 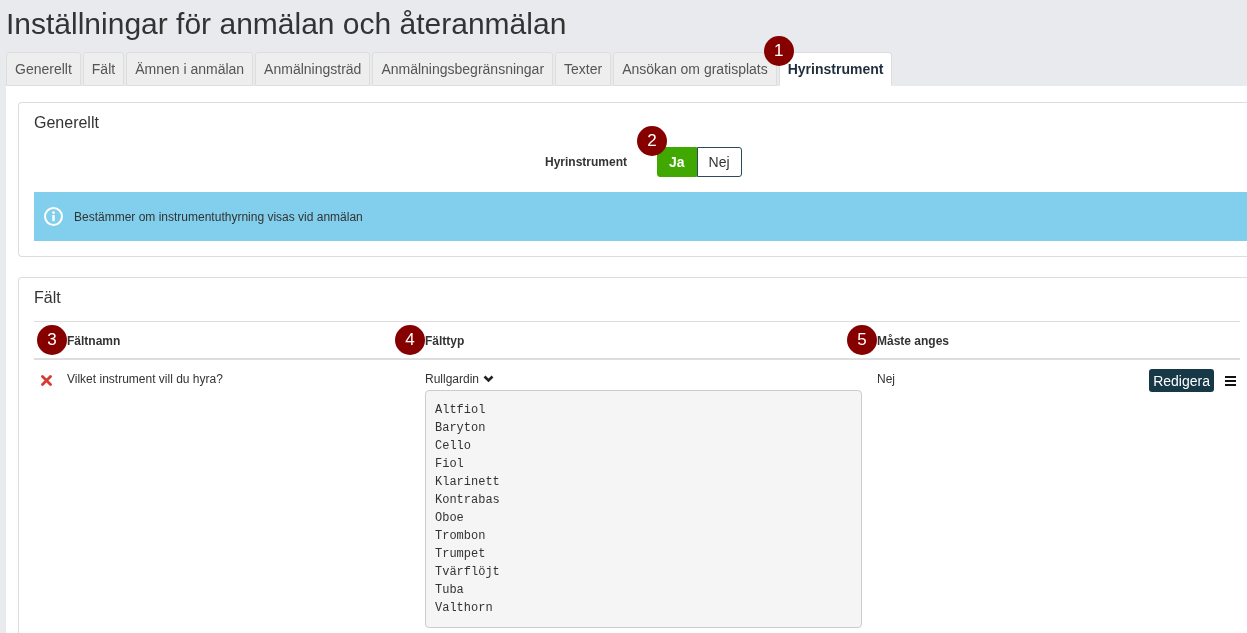 I want to click on option-text: Tvärflöjt, so click(x=468, y=572).